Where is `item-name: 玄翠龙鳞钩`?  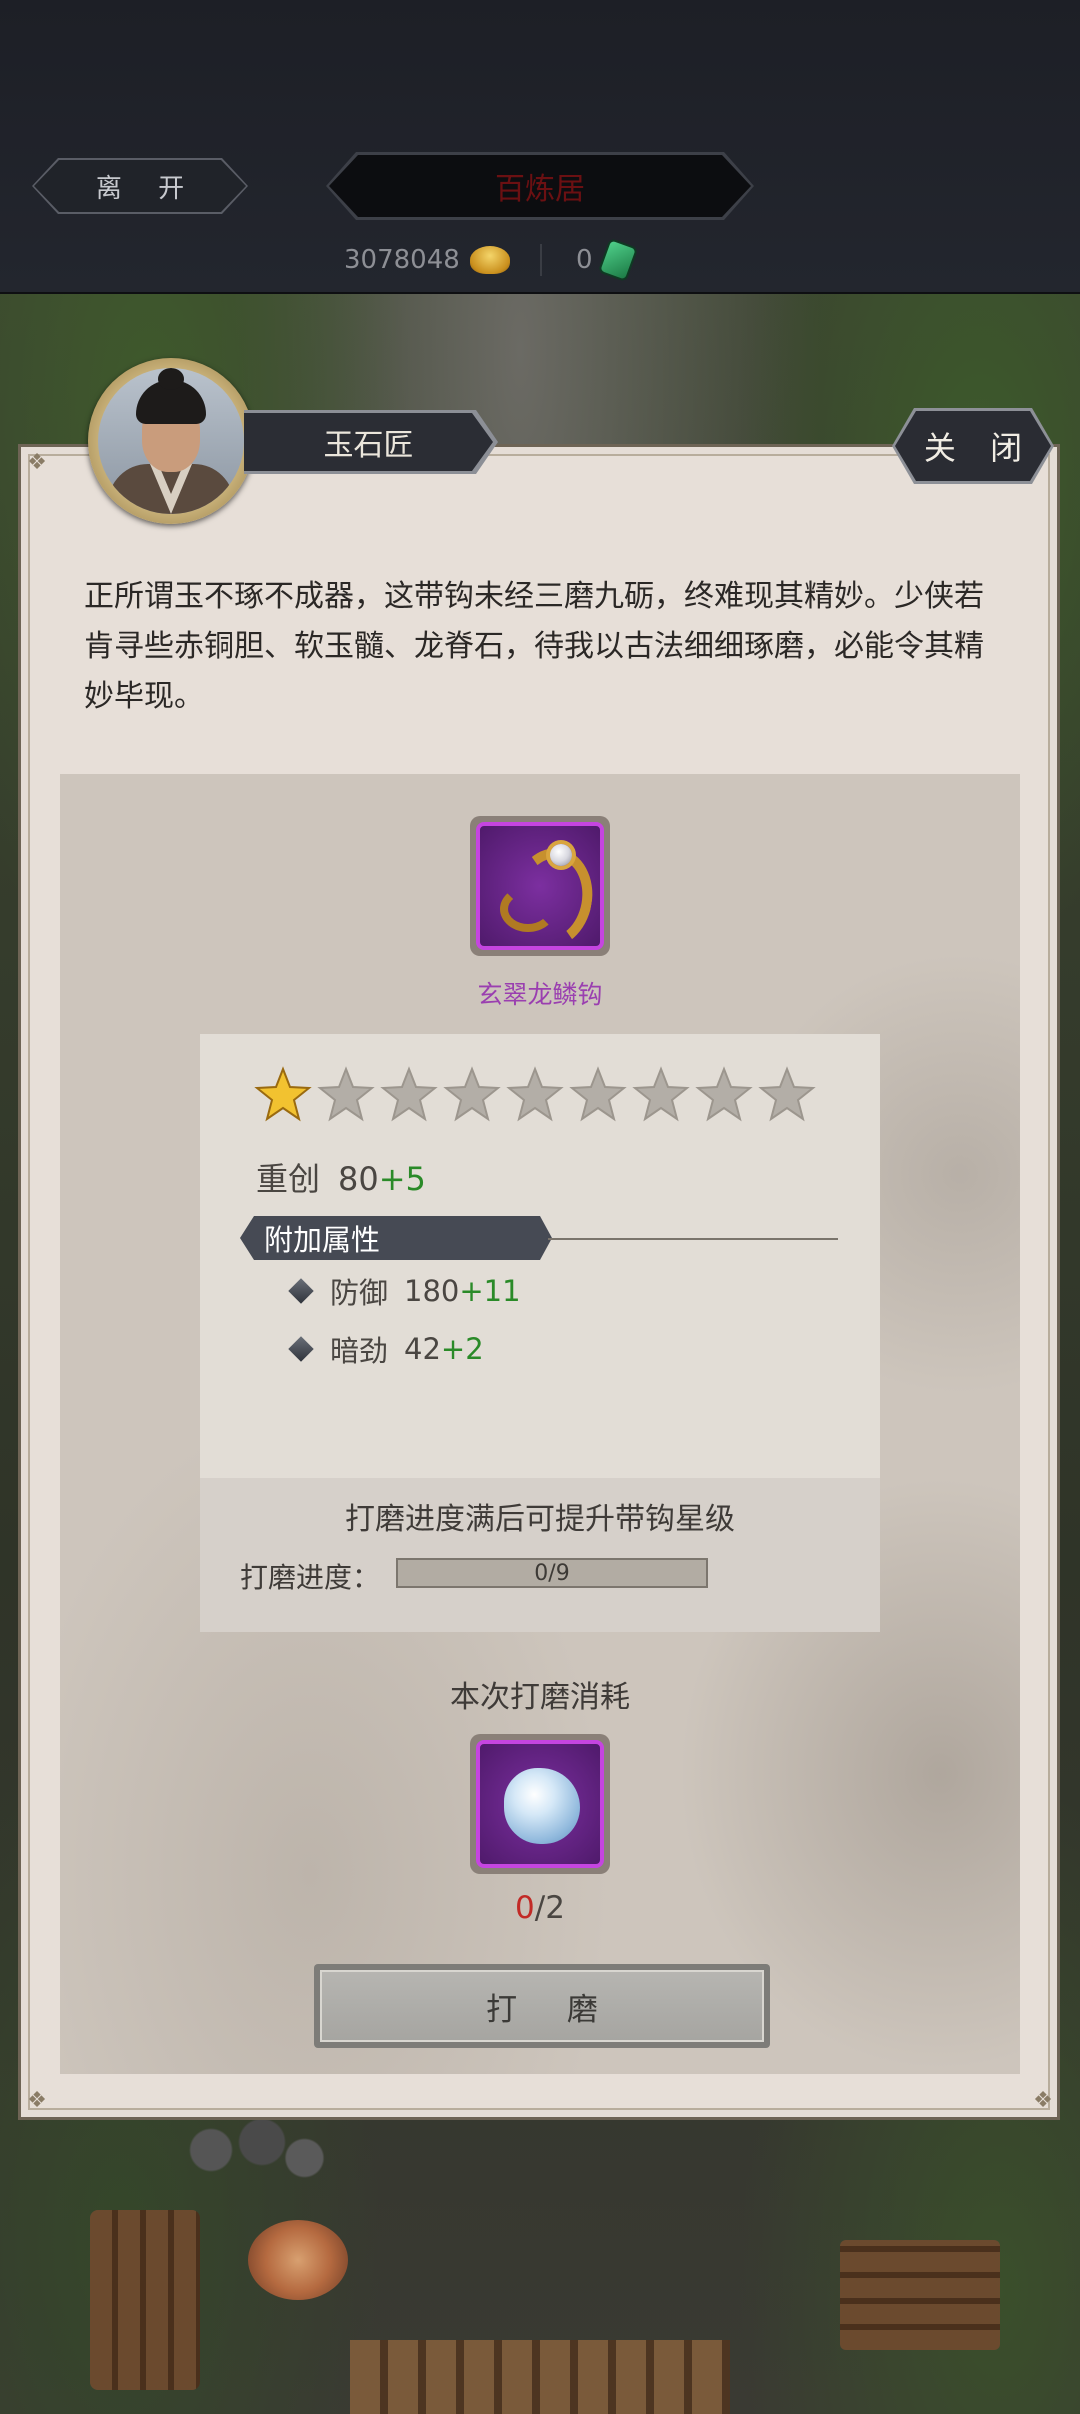 item-name: 玄翠龙鳞钩 is located at coordinates (540, 994).